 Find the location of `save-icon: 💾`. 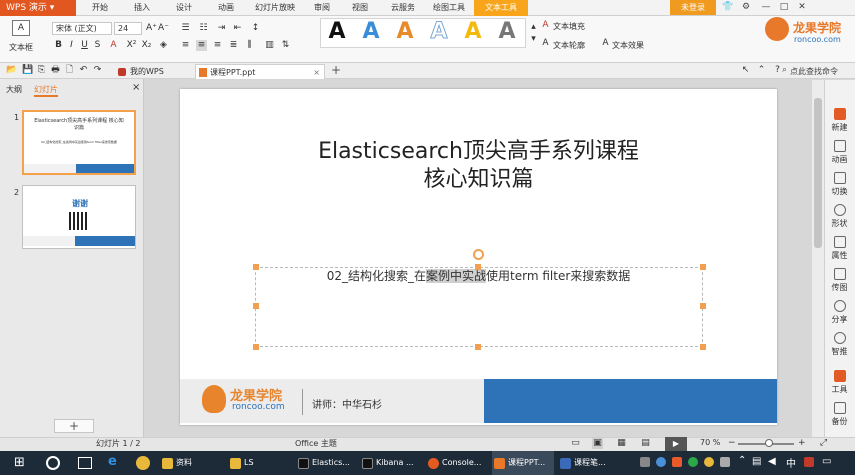

save-icon: 💾 is located at coordinates (27, 70).